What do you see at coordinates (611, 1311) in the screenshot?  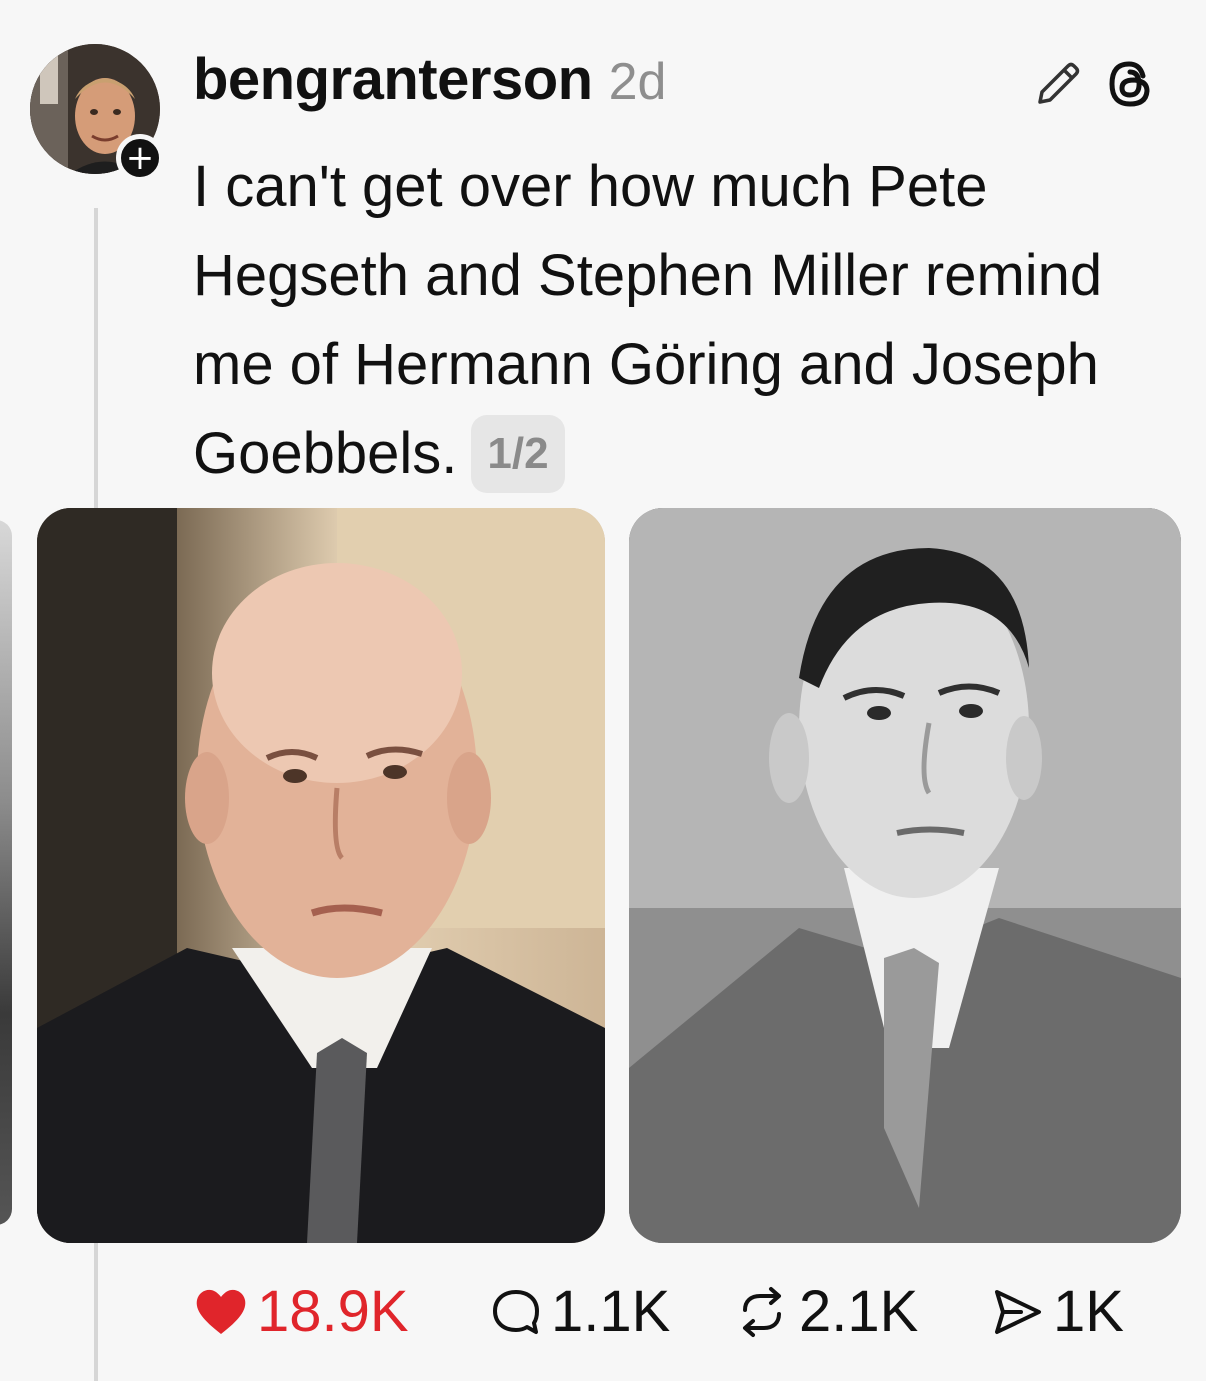 I see `reply-count: 1.1K` at bounding box center [611, 1311].